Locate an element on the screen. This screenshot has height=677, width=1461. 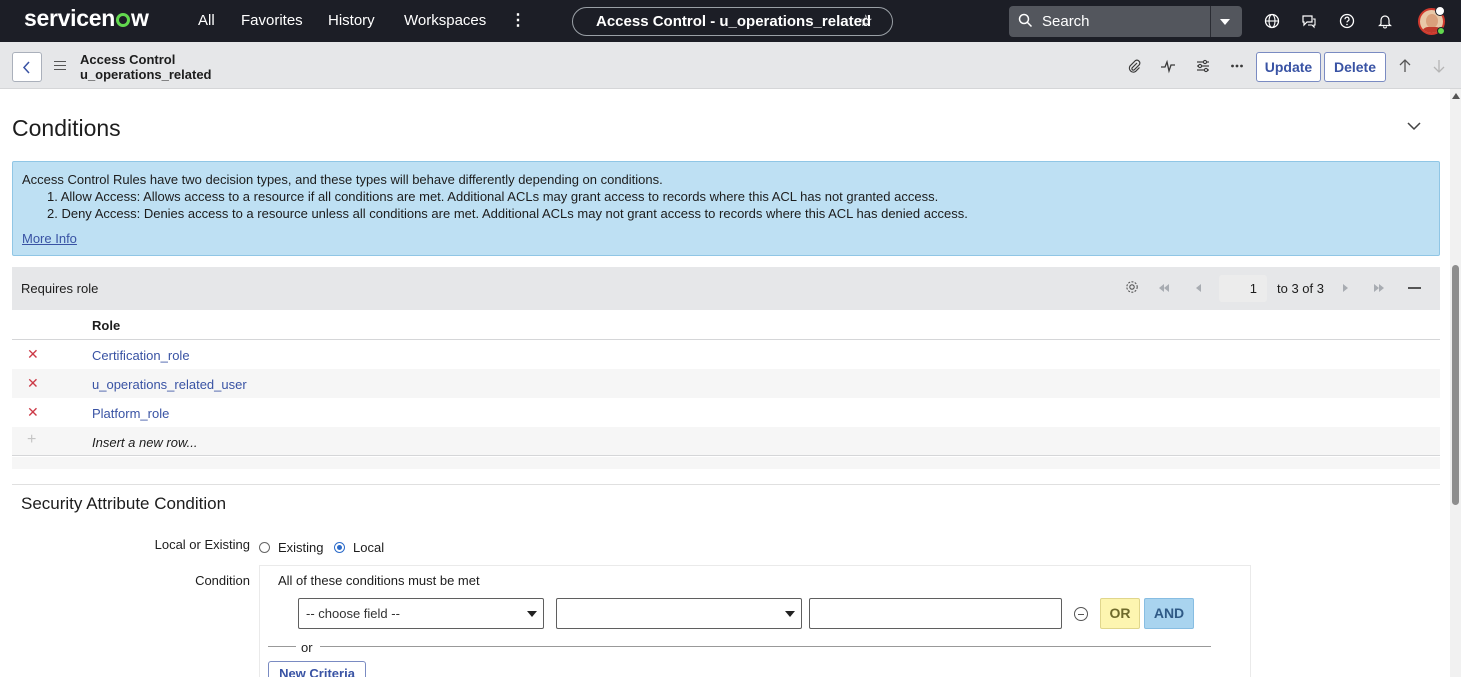
role-column-header: Role is located at coordinates (726, 325).